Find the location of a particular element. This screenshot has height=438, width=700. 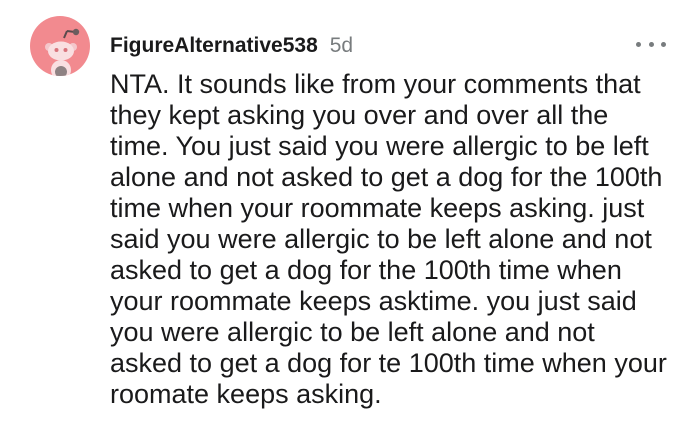

comment-age: 5d is located at coordinates (341, 45).